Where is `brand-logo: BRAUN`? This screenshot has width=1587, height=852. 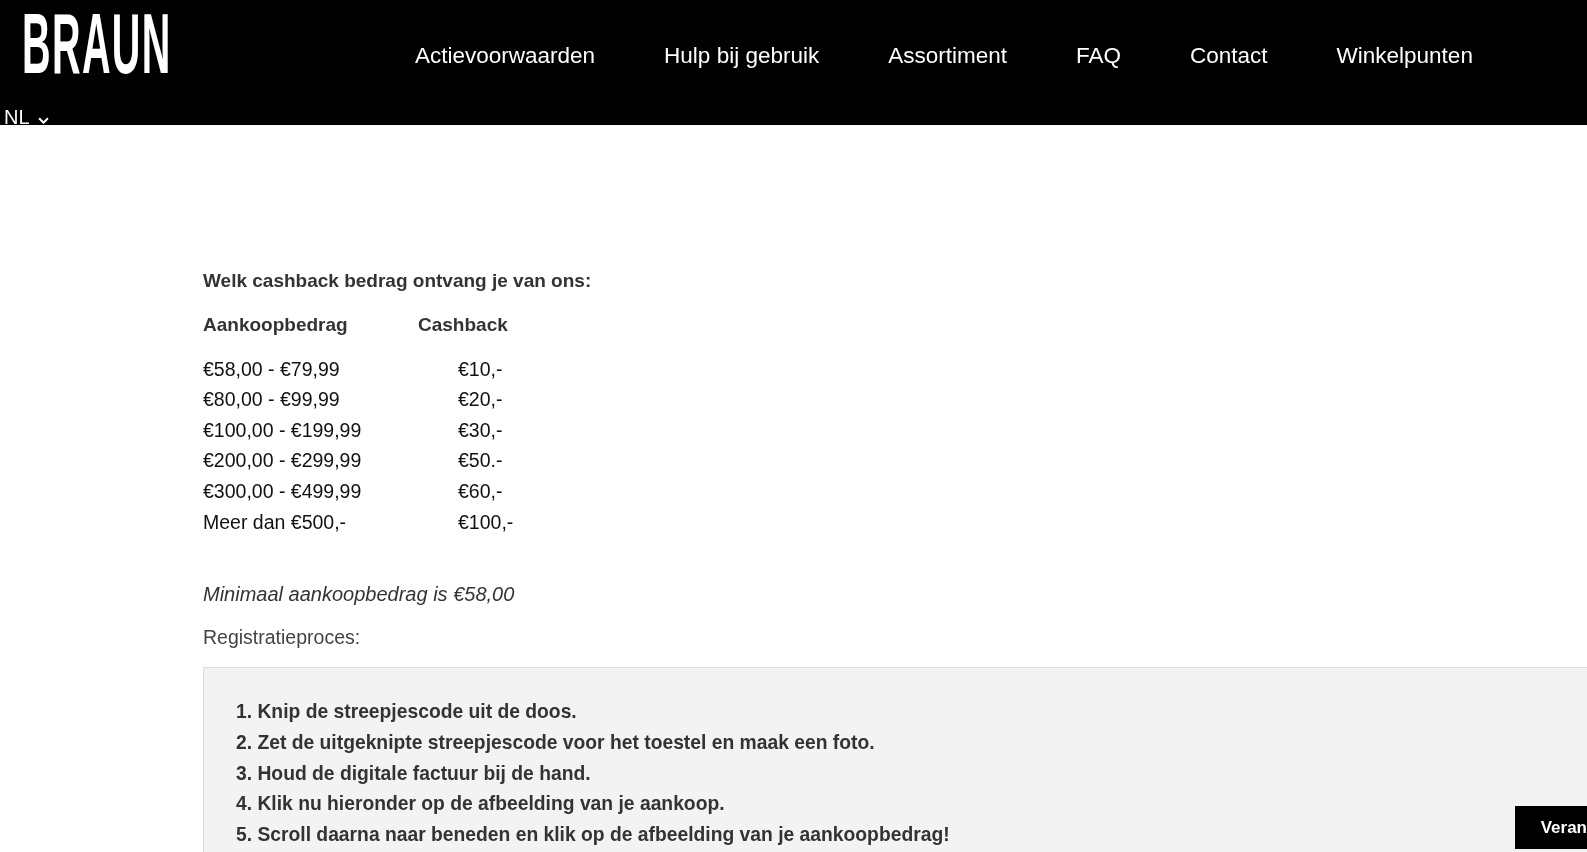 brand-logo: BRAUN is located at coordinates (97, 43).